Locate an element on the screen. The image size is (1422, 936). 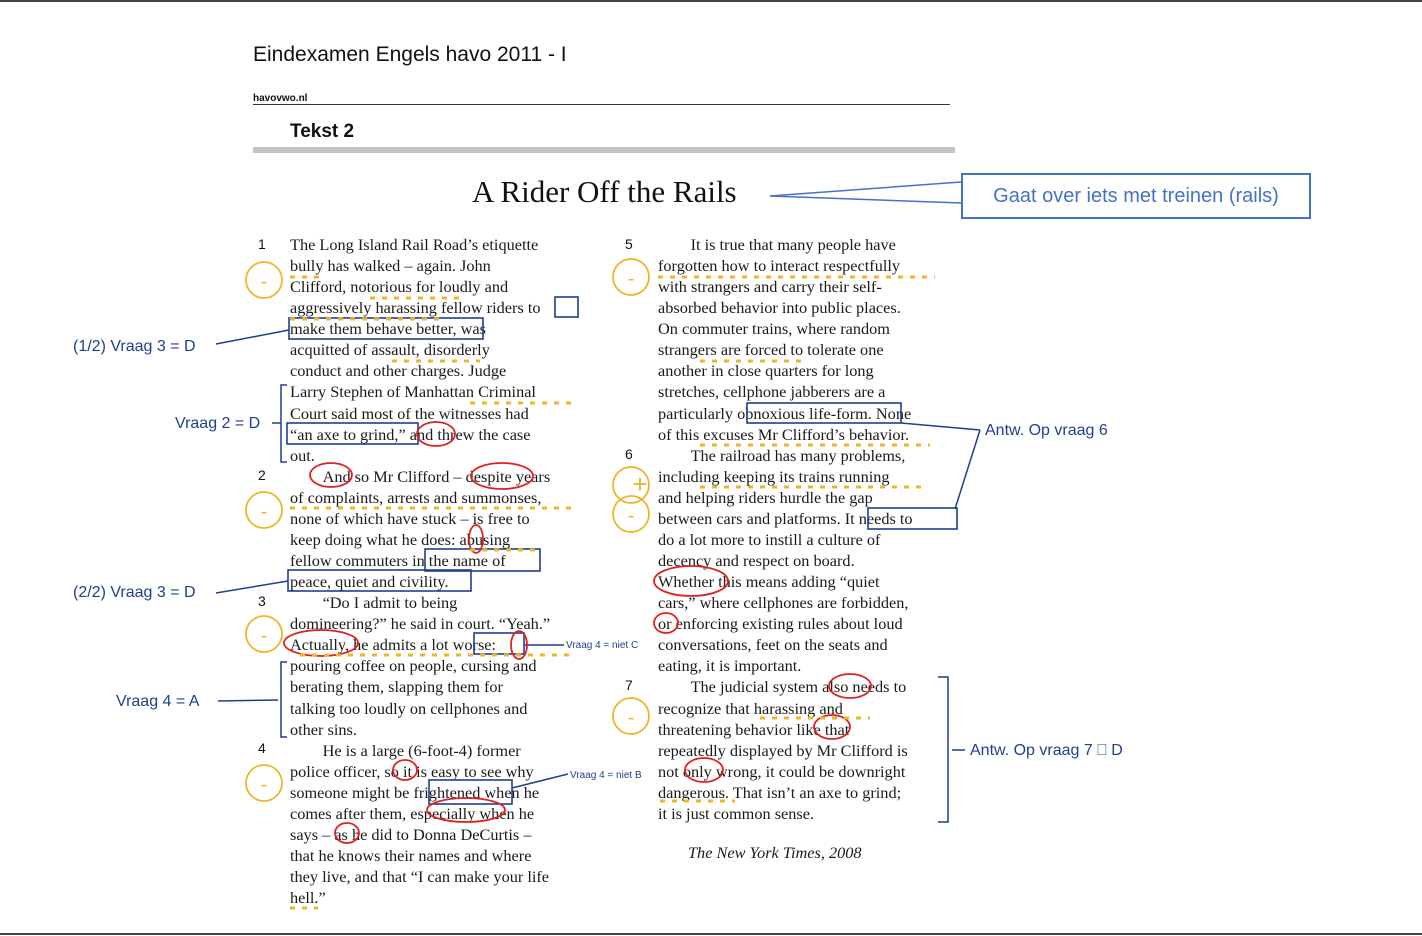
bottom-border is located at coordinates (711, 934).